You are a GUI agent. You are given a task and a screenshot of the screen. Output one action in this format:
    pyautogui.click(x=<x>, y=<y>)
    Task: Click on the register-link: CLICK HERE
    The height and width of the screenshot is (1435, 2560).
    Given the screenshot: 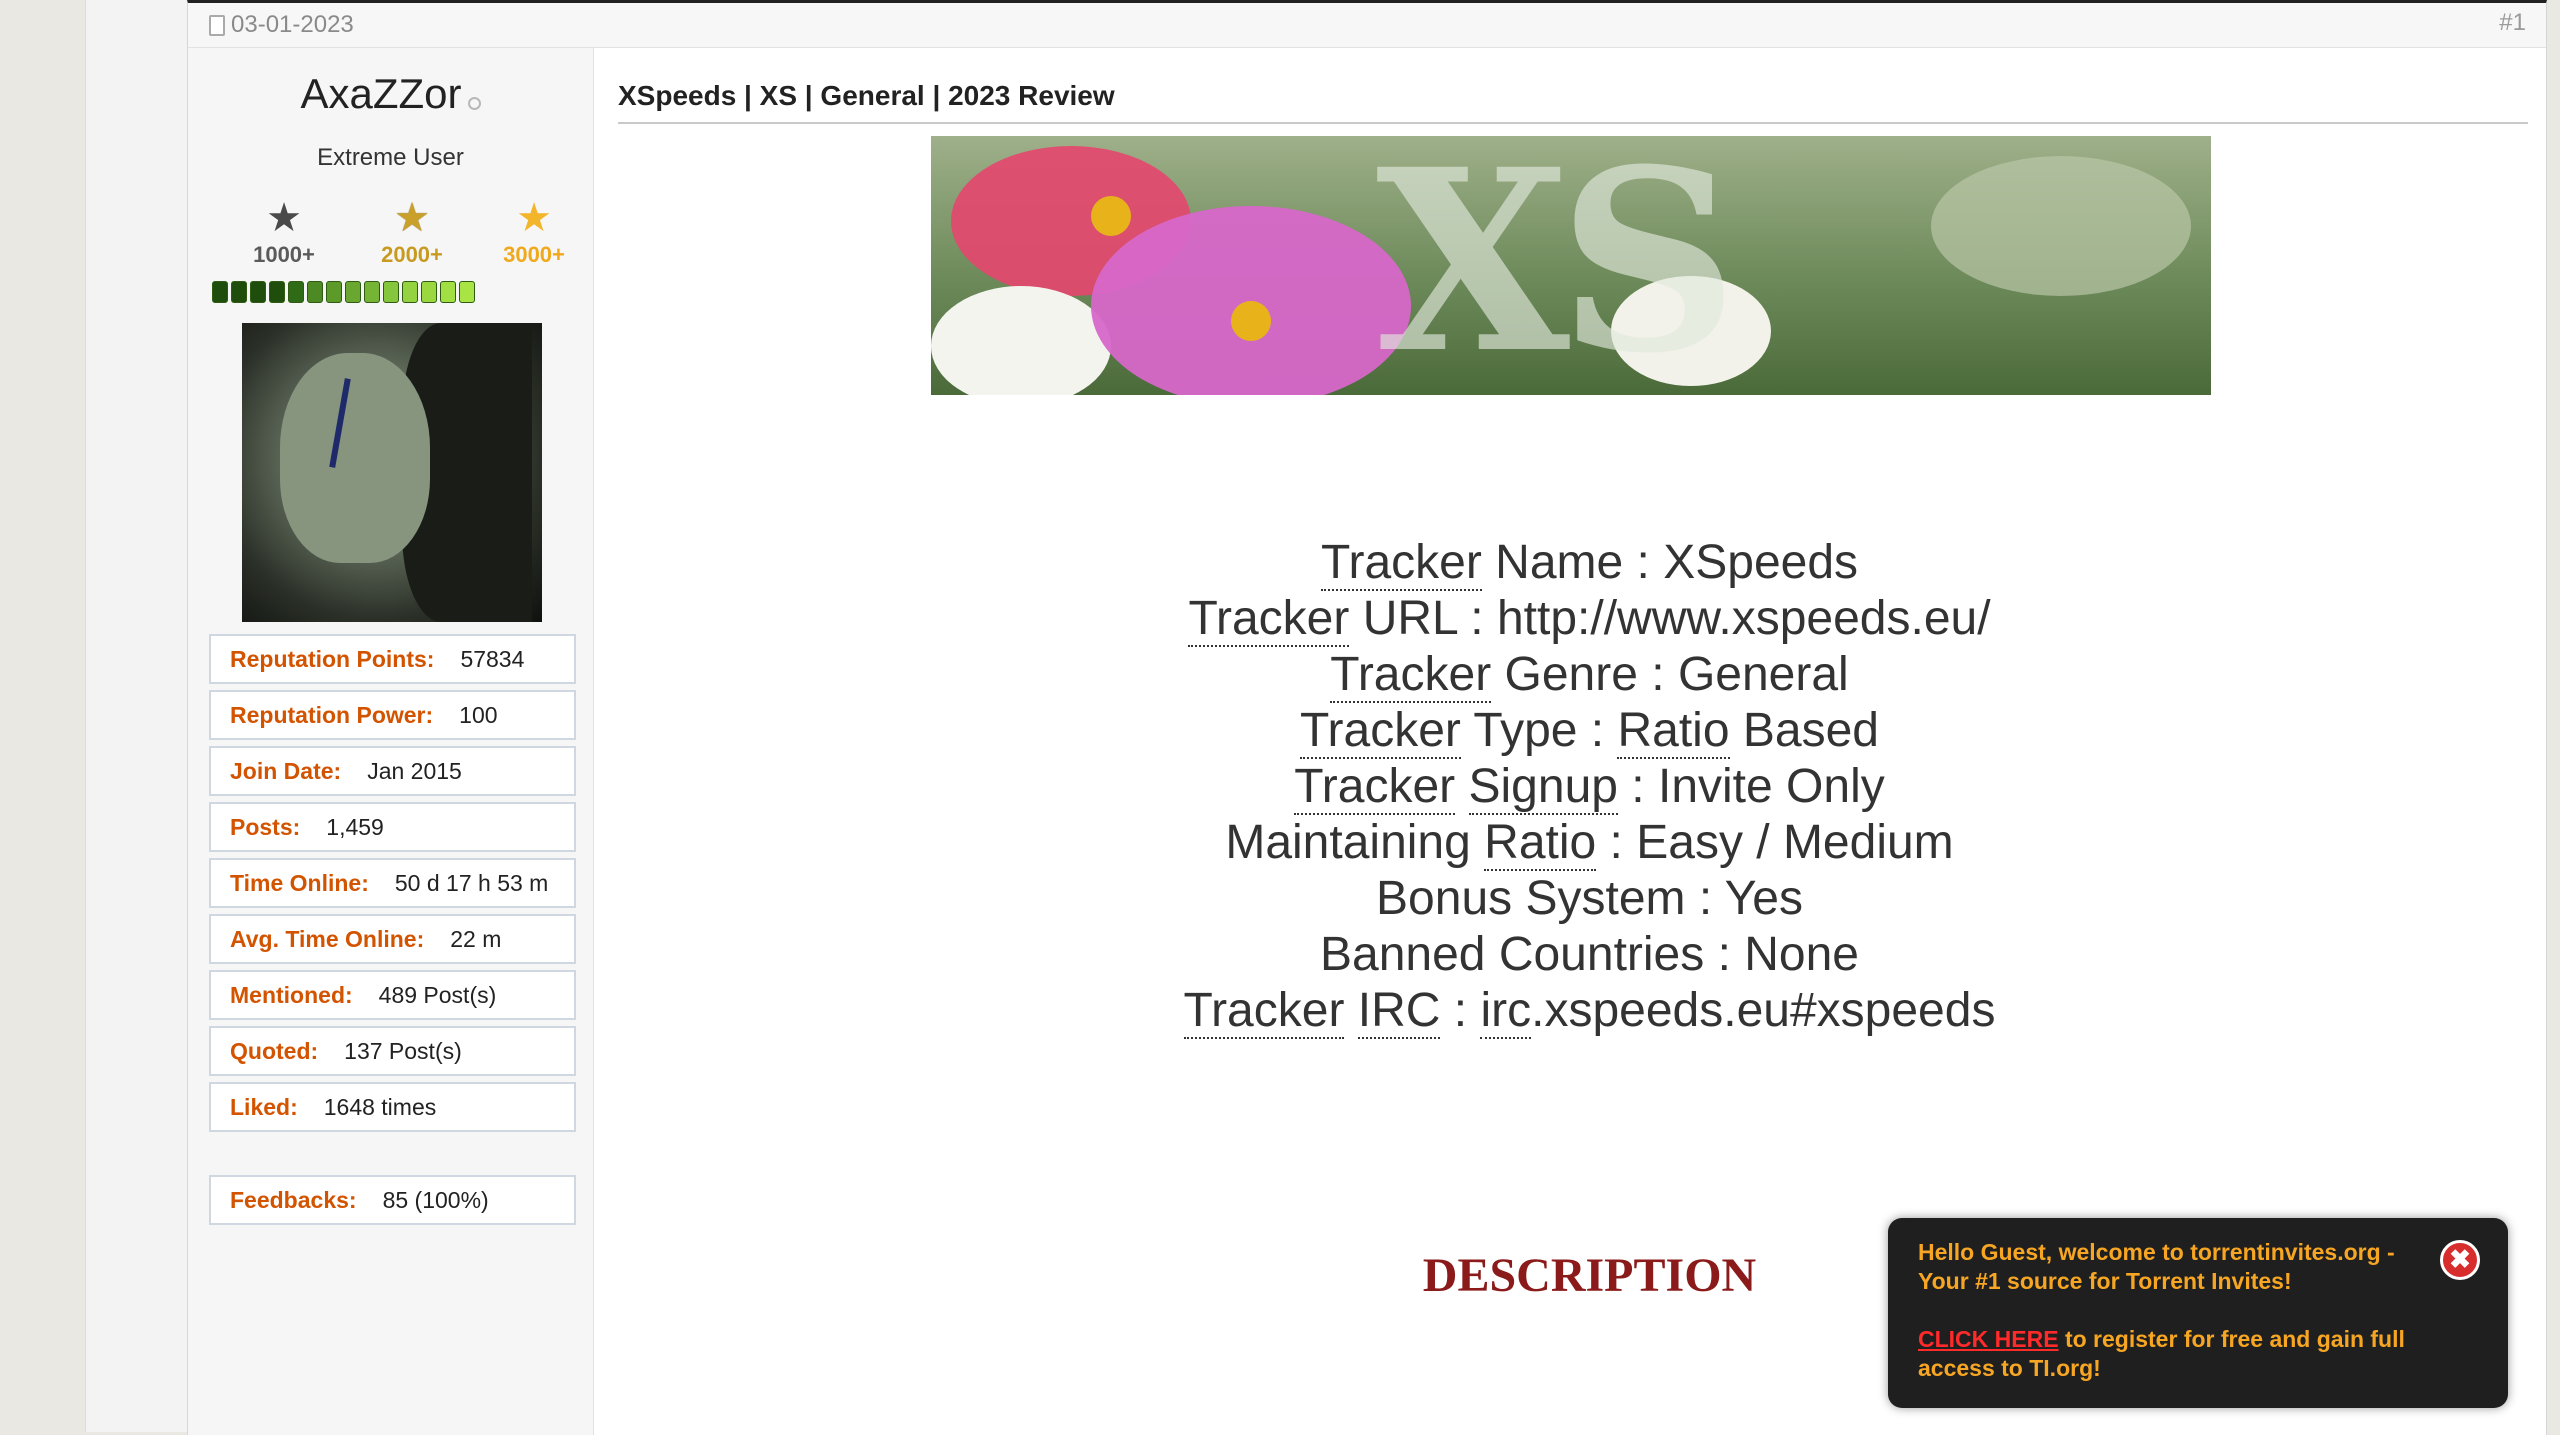 What is the action you would take?
    pyautogui.click(x=1988, y=1339)
    